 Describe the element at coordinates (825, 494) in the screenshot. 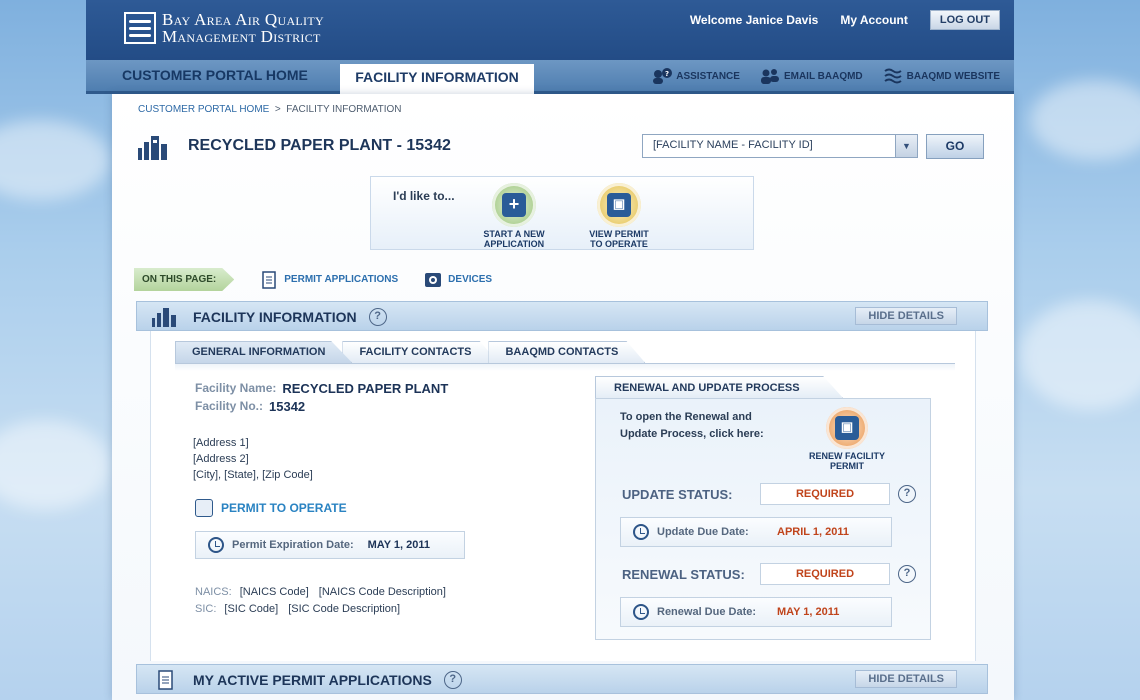

I see `update-status-badge: REQUIRED` at that location.